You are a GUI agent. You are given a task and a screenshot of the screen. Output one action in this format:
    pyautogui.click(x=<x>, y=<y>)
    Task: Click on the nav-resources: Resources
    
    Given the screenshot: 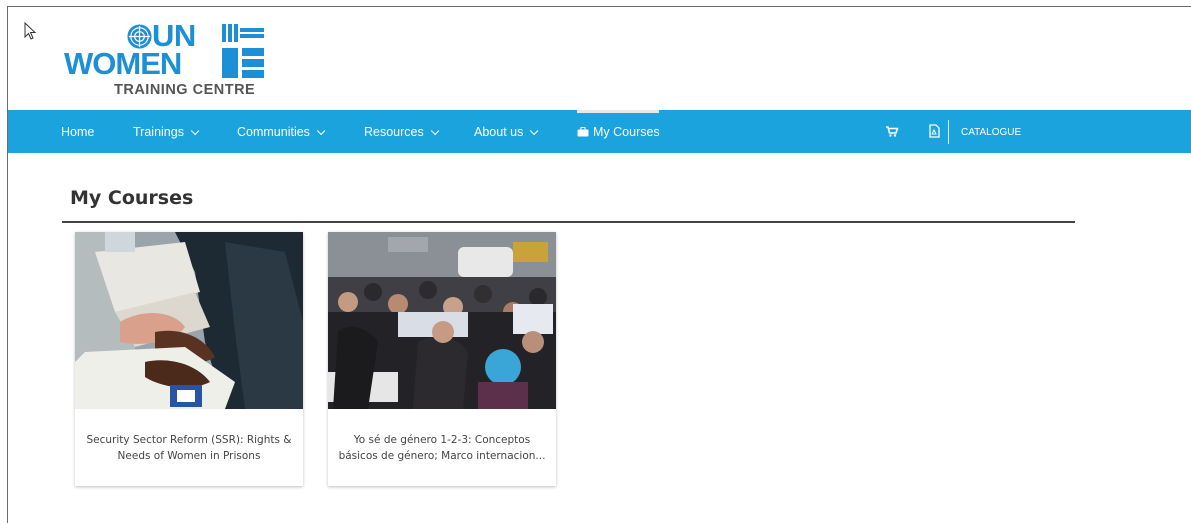 What is the action you would take?
    pyautogui.click(x=402, y=131)
    